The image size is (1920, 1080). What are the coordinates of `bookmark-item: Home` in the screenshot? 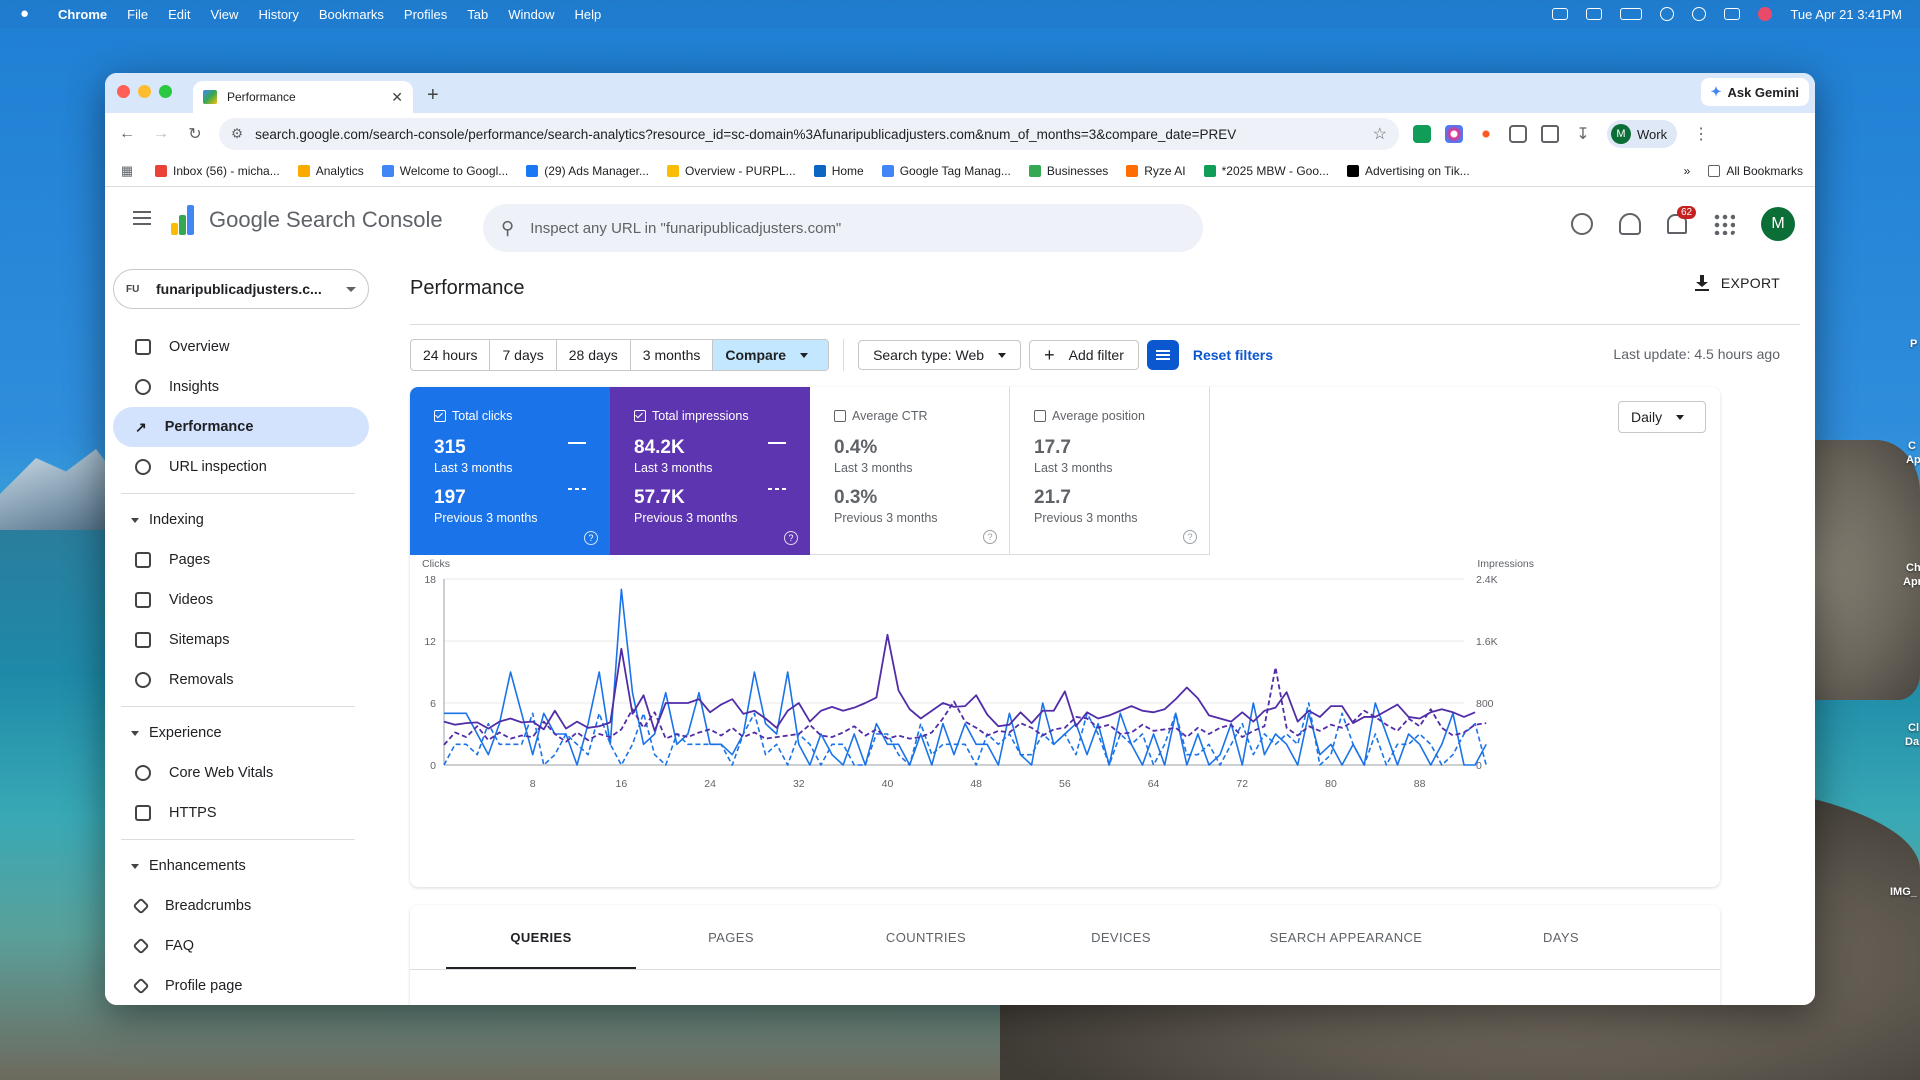 It's located at (838, 171).